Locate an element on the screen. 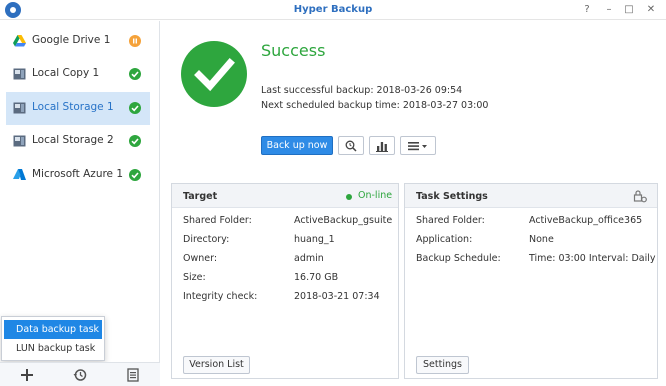 This screenshot has height=386, width=666. bar-chart-icon is located at coordinates (382, 146).